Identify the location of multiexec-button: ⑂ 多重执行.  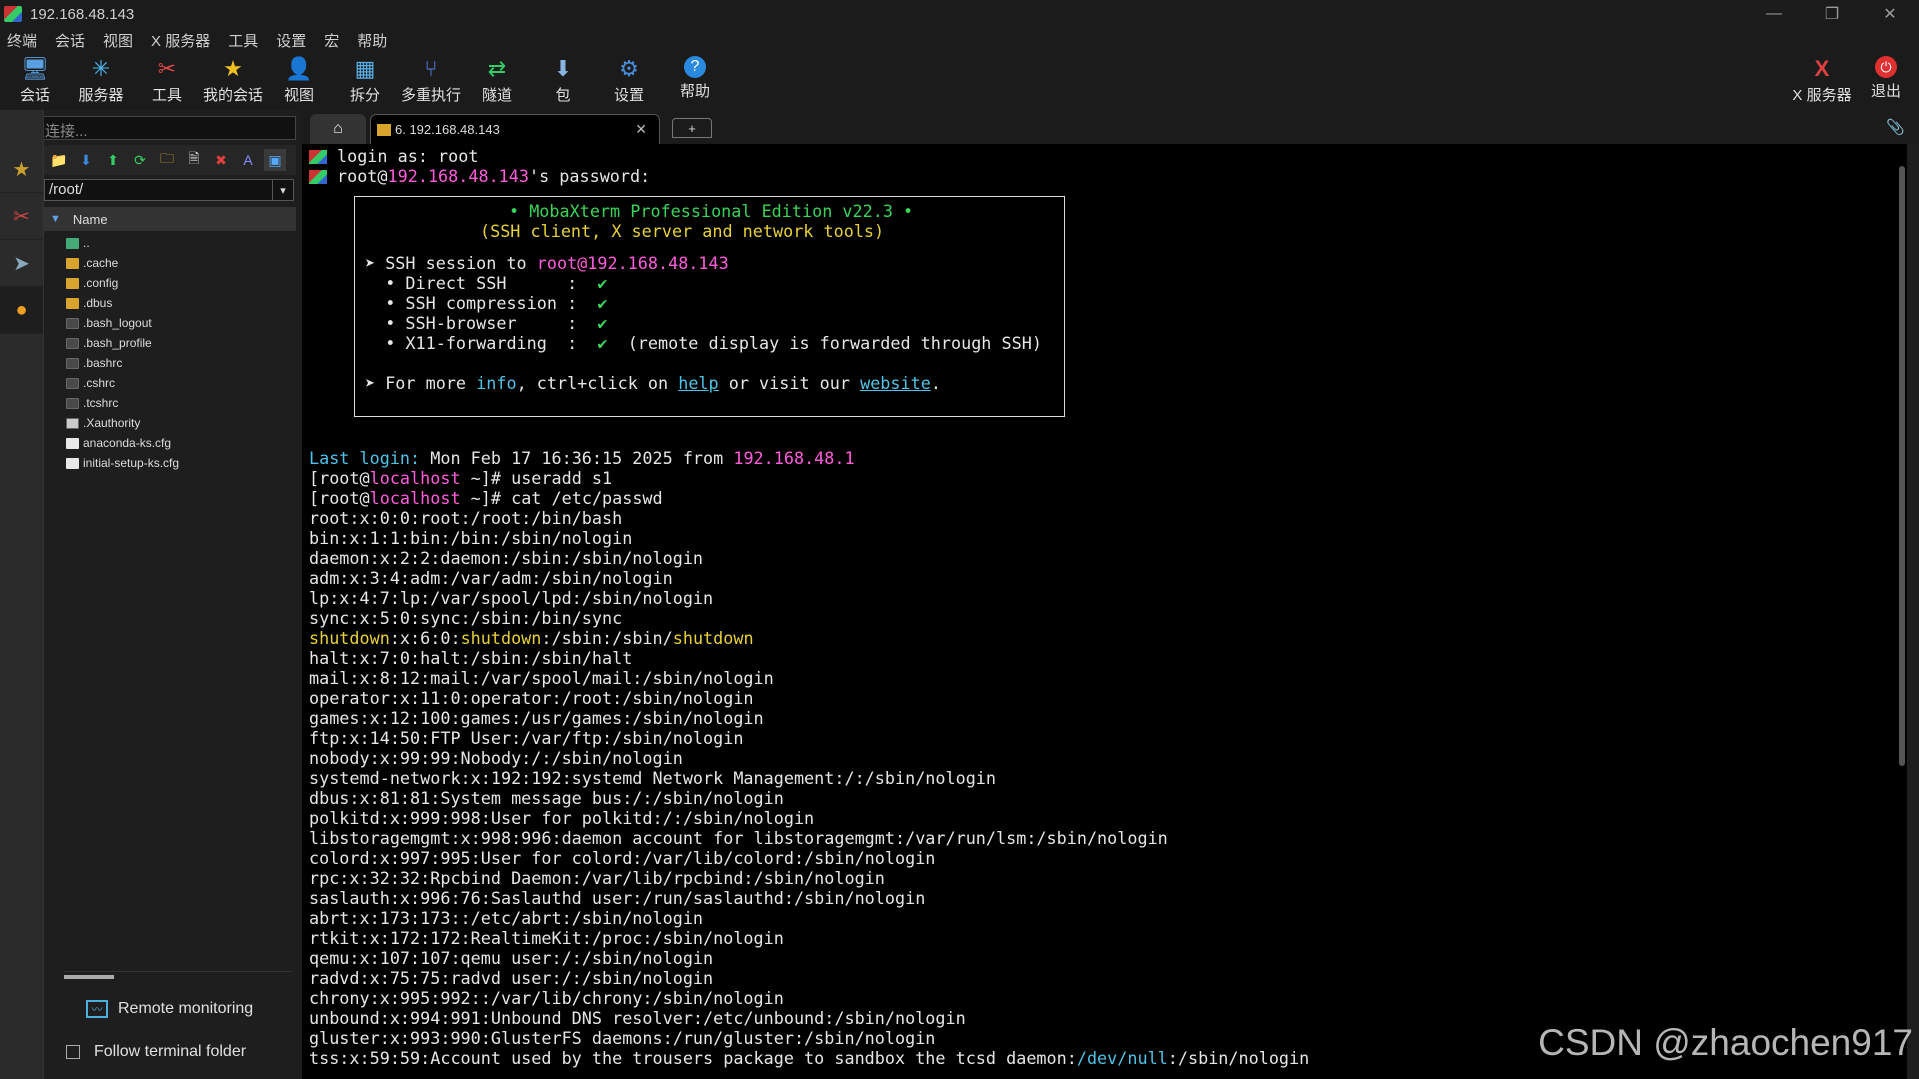
(431, 80).